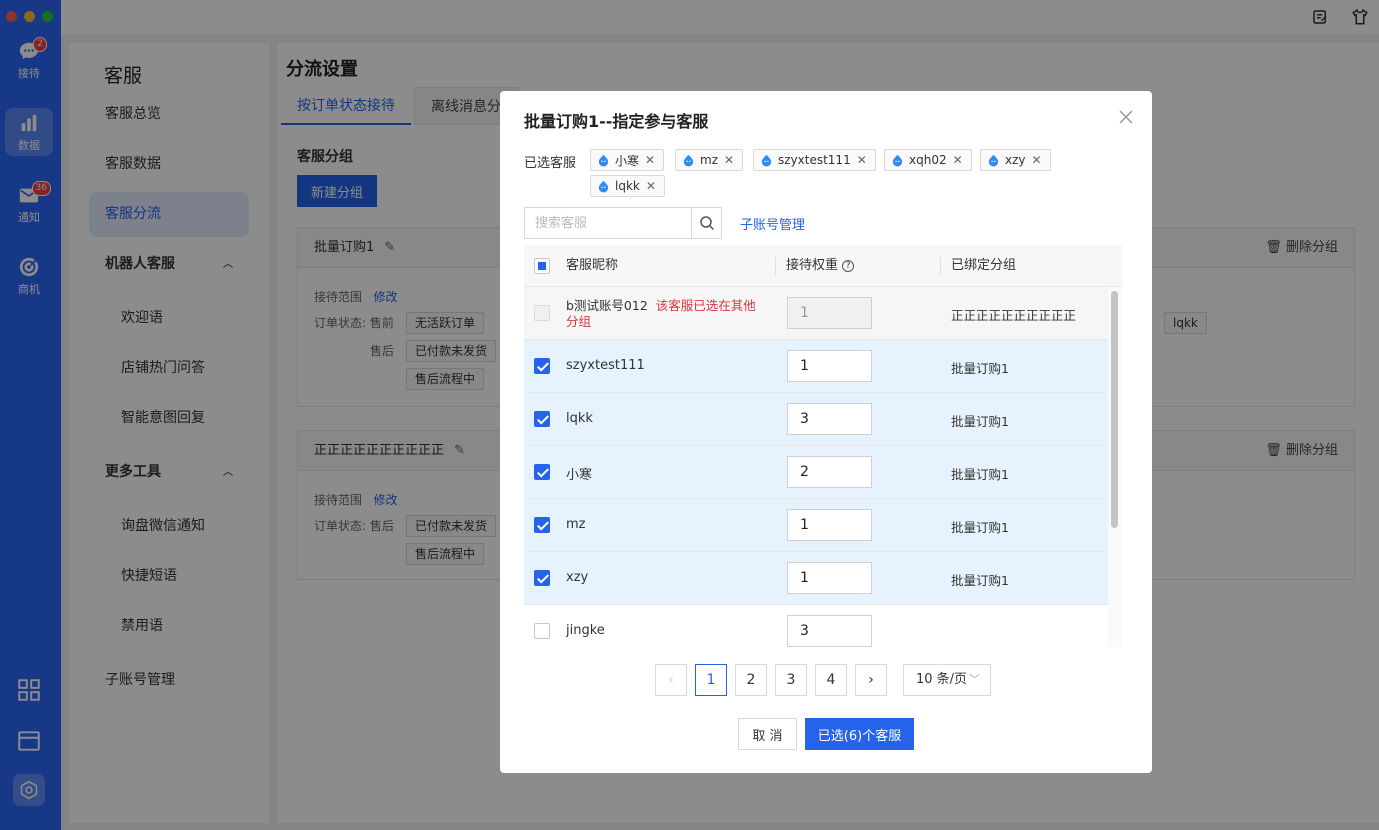 The height and width of the screenshot is (830, 1379). Describe the element at coordinates (605, 365) in the screenshot. I see `agent-name: szyxtest111` at that location.